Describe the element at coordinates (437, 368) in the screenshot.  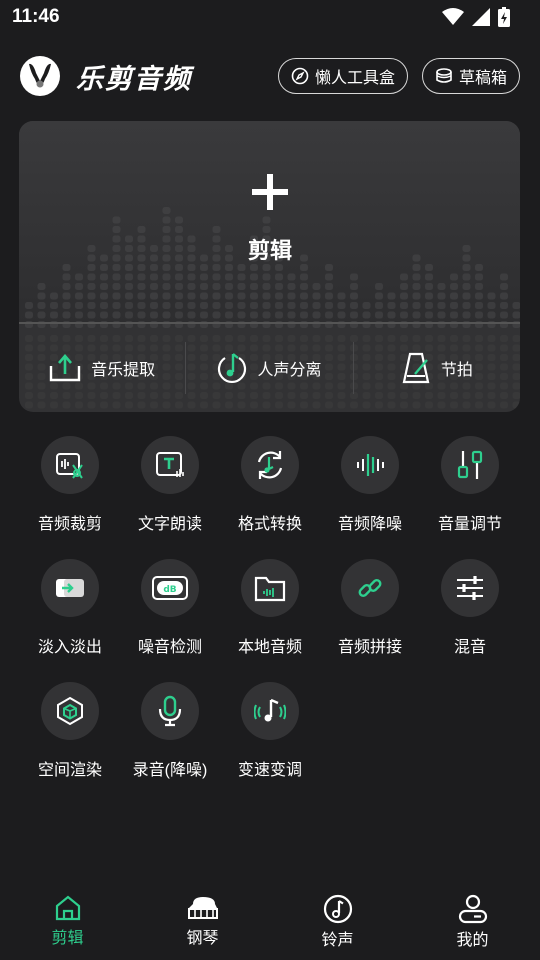
I see `beat-button: 节拍` at that location.